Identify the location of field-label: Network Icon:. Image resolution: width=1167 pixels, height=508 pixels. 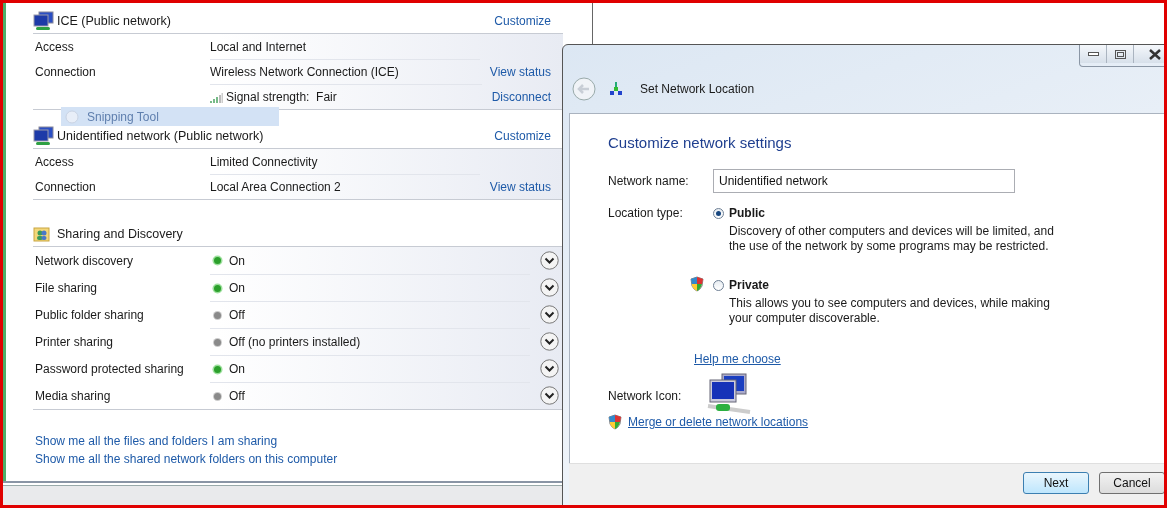
(645, 395).